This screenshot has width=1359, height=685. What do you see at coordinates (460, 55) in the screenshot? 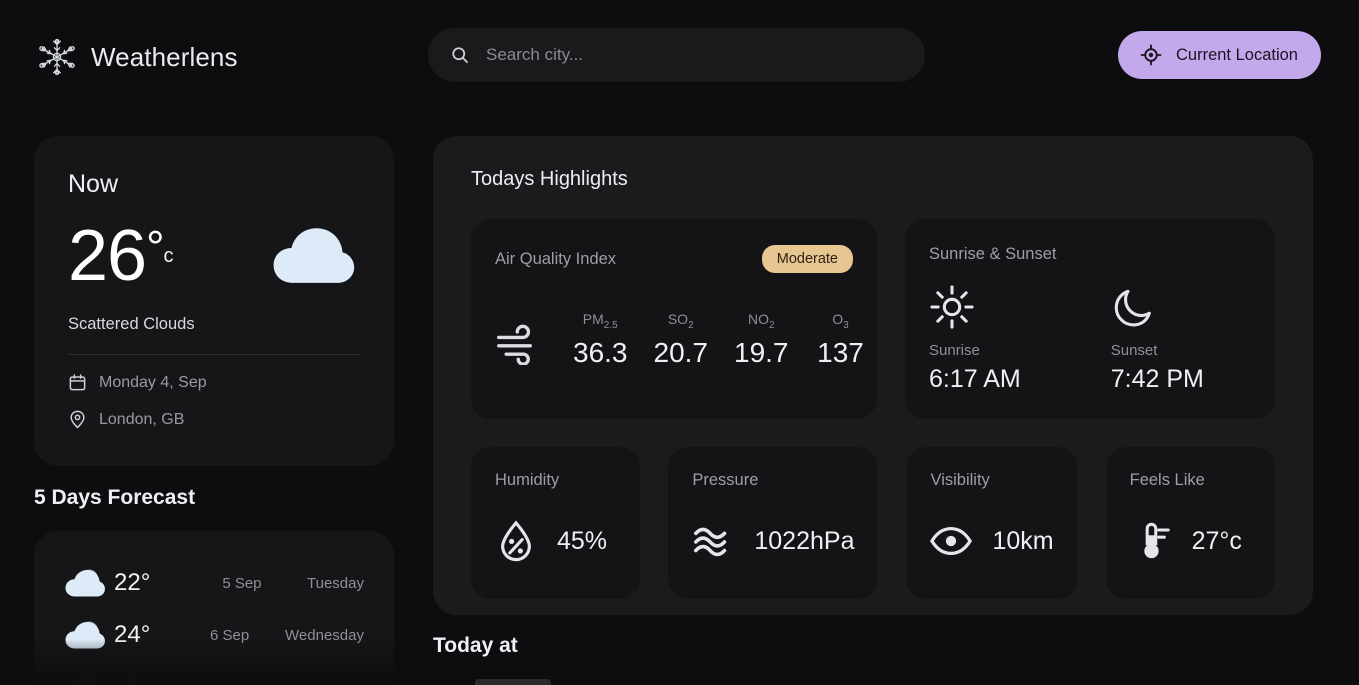
I see `search-icon` at bounding box center [460, 55].